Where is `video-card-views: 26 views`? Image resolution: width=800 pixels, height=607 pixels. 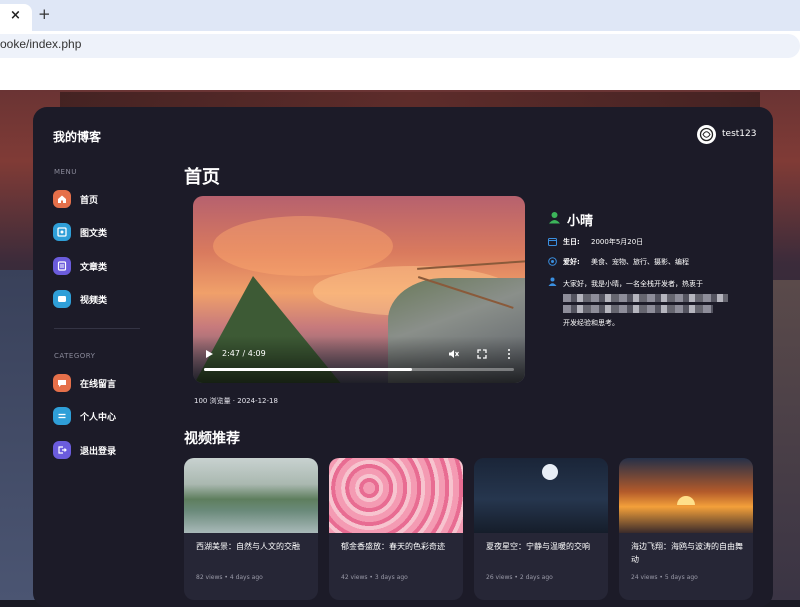
video-card-views: 26 views is located at coordinates (499, 577).